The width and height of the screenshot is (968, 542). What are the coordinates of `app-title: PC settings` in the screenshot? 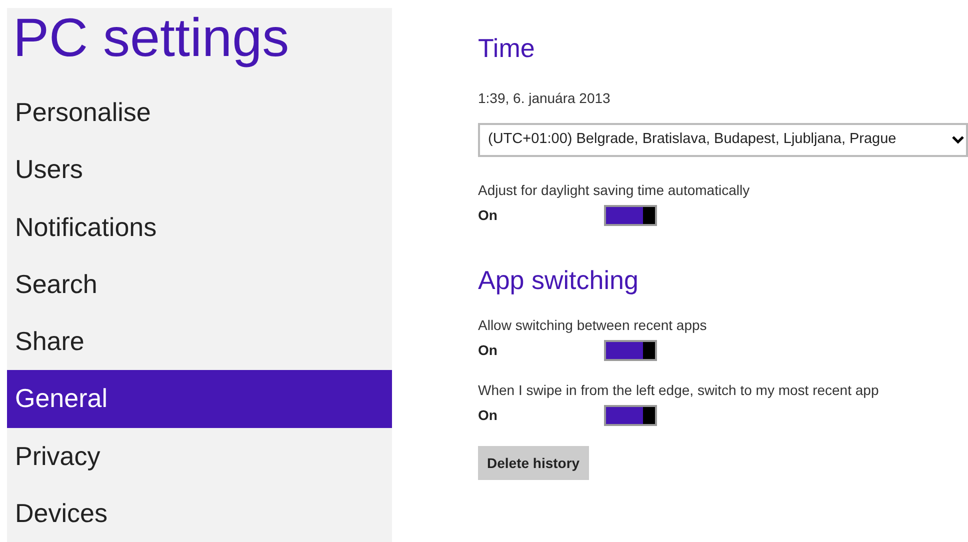 It's located at (151, 38).